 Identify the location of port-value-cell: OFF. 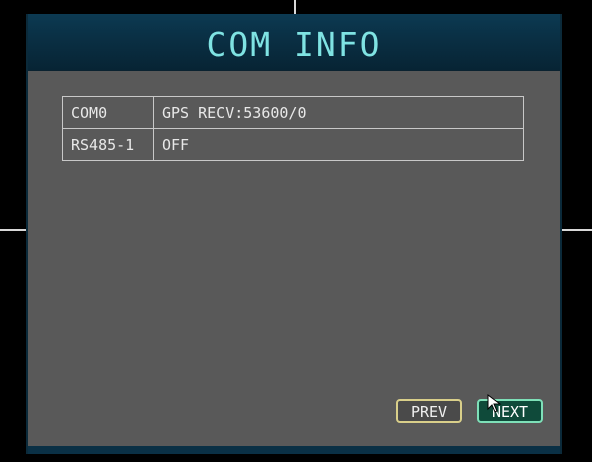
(338, 144).